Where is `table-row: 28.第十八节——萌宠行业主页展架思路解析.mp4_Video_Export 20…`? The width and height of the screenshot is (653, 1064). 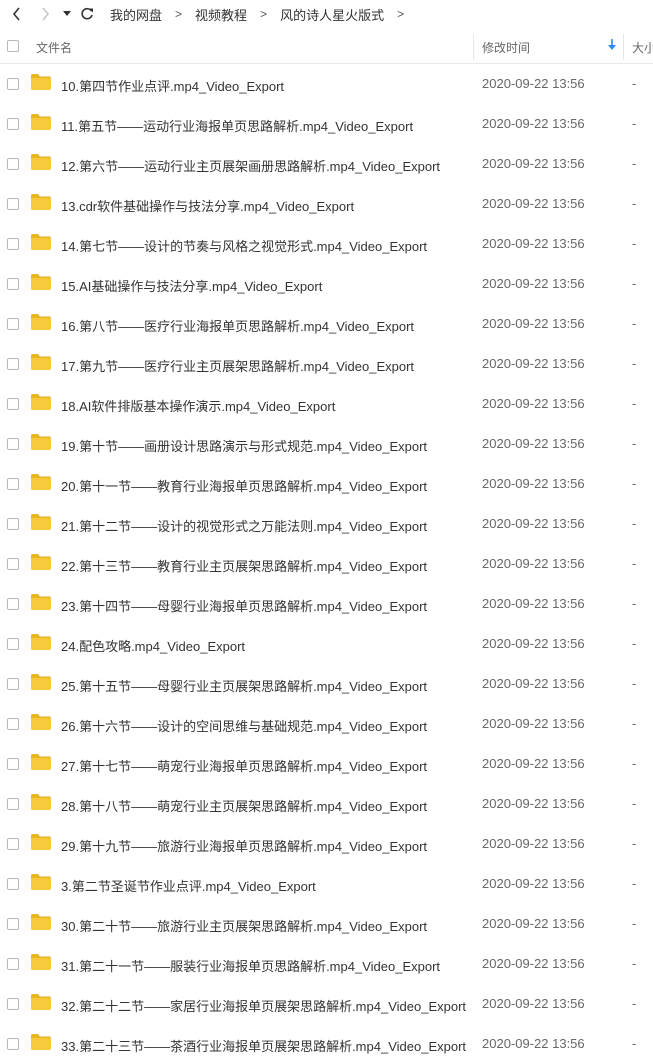
table-row: 28.第十八节——萌宠行业主页展架思路解析.mp4_Video_Export 20… is located at coordinates (326, 803).